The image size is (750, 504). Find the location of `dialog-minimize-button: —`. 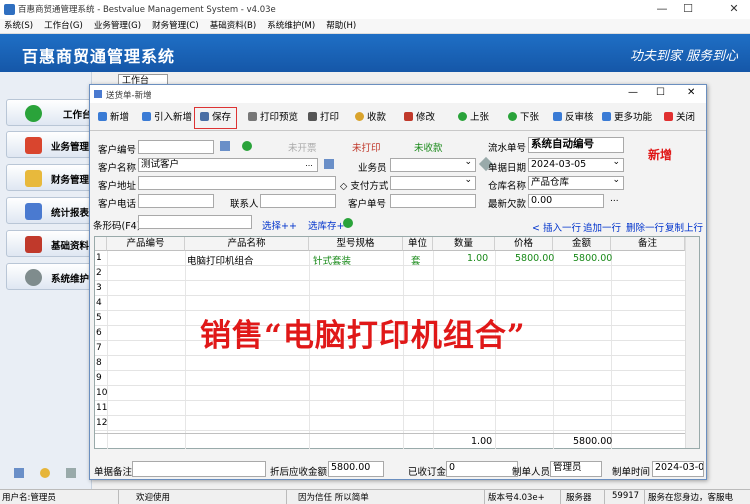

dialog-minimize-button: — is located at coordinates (633, 92).